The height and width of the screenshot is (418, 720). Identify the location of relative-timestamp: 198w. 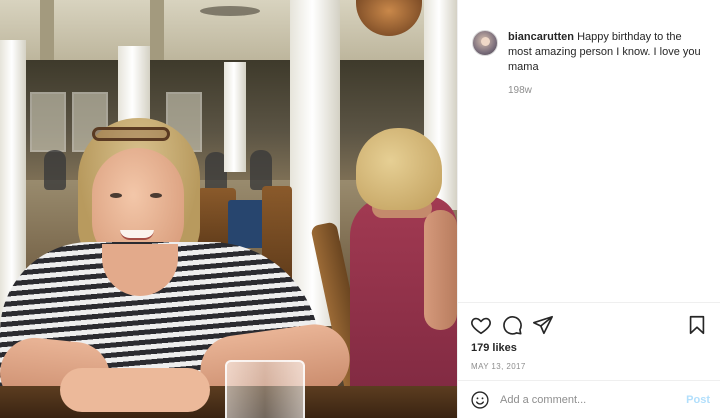
(520, 90).